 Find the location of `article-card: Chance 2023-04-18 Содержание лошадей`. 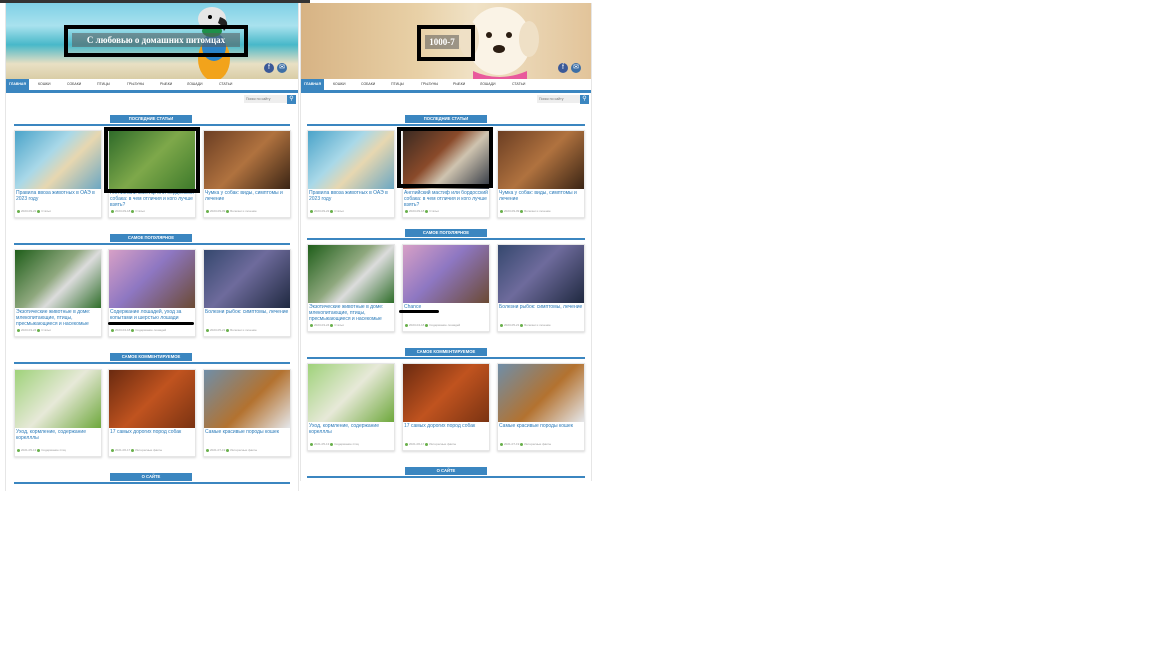

article-card: Chance 2023-04-18 Содержание лошадей is located at coordinates (446, 288).